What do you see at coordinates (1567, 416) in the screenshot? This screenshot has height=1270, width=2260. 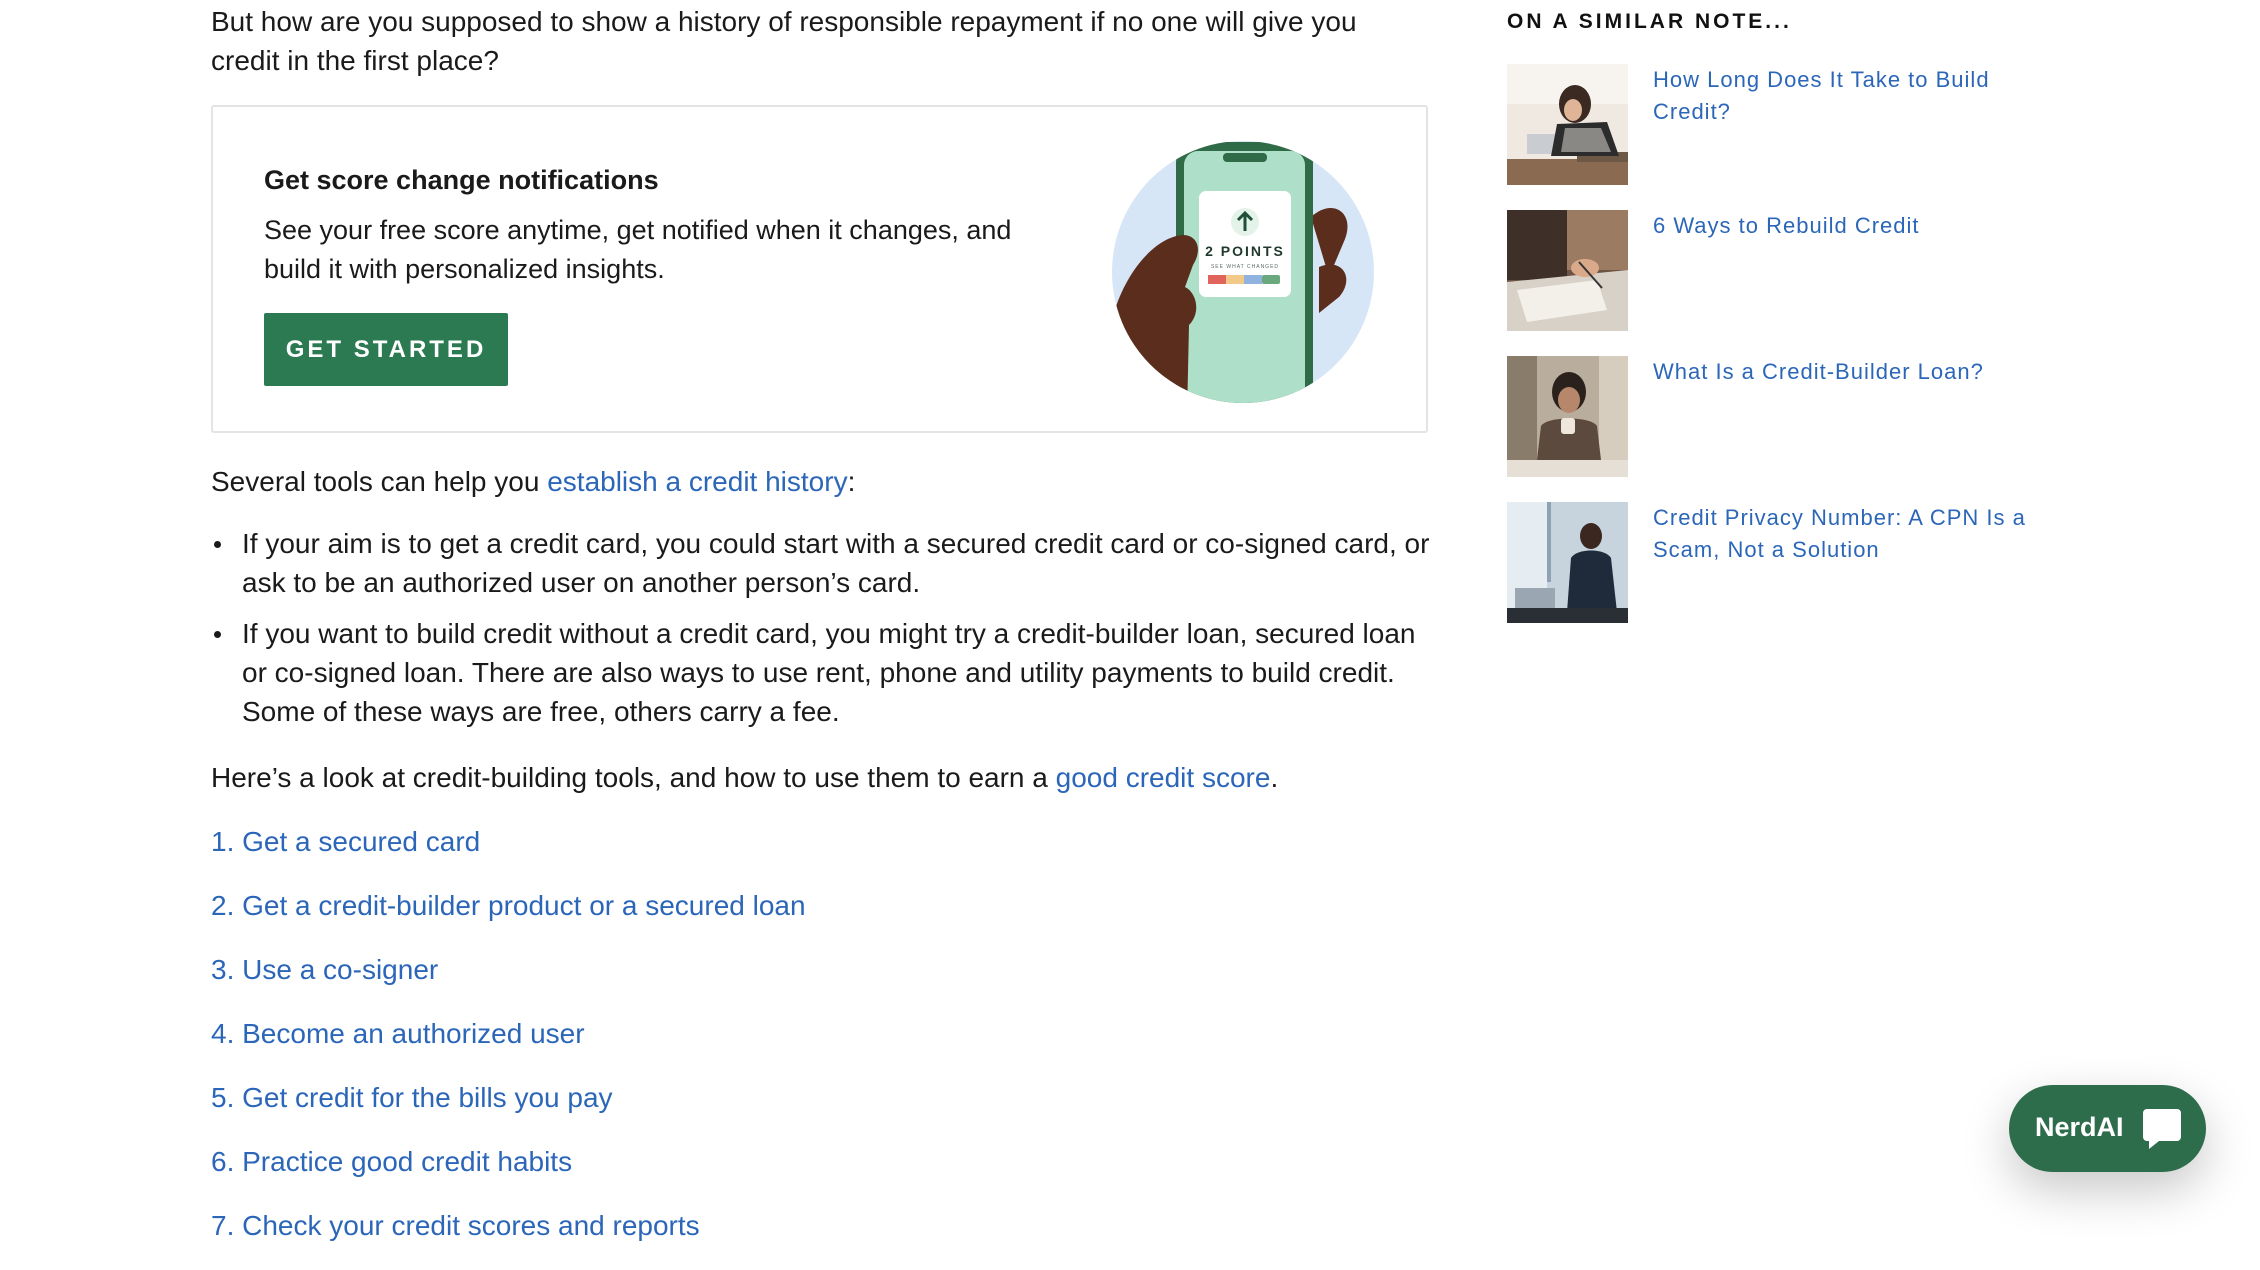 I see `thumbnail-woman-coffee-image` at bounding box center [1567, 416].